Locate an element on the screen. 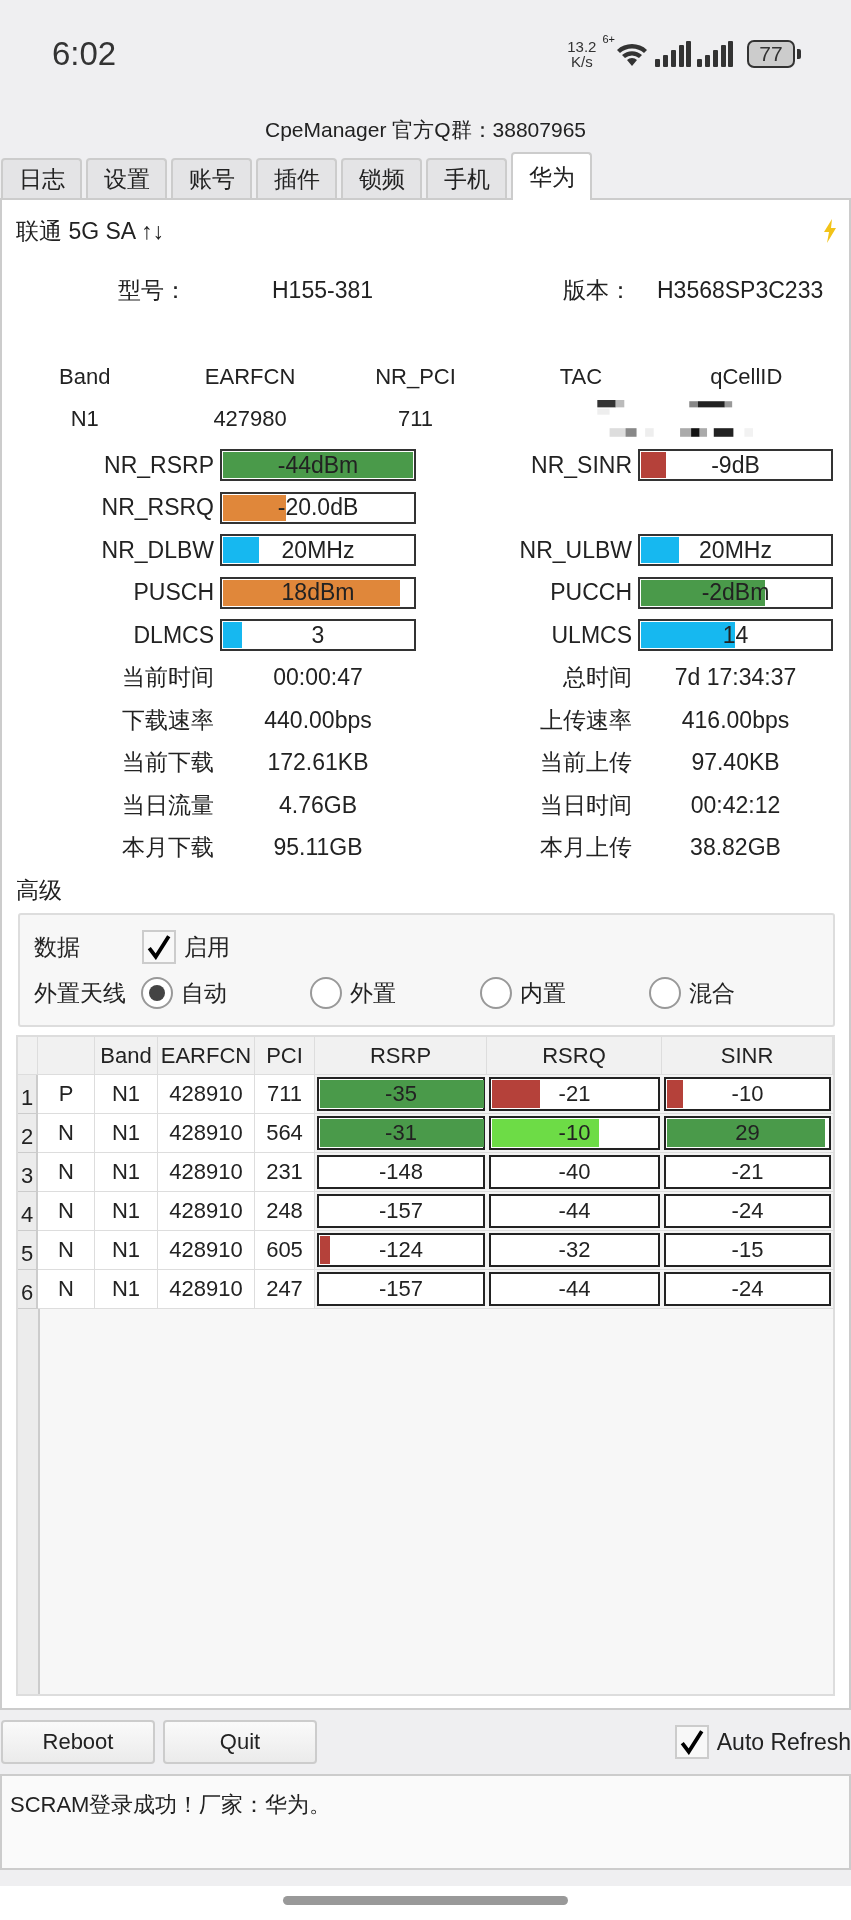 The image size is (851, 1920). checkbox-label: Auto Refresh is located at coordinates (783, 1742).